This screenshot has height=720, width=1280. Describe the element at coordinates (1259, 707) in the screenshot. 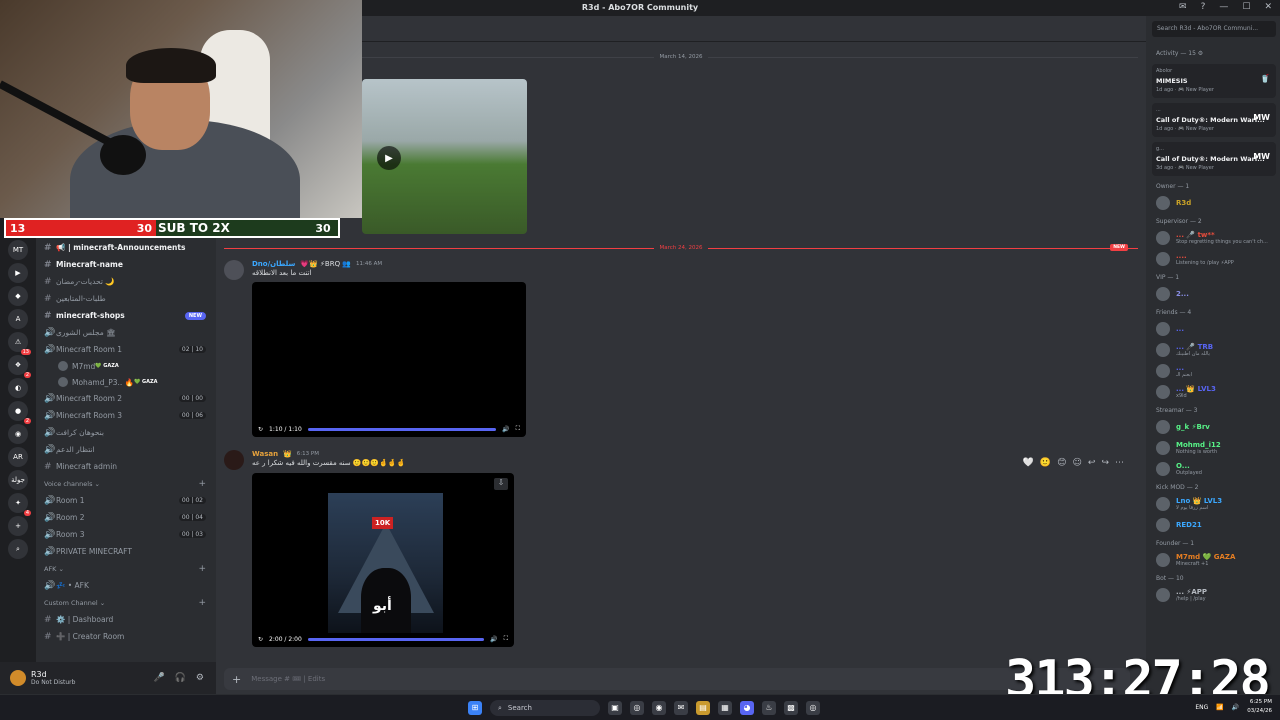

I see `clock: 6:25 PM 03/24/26` at that location.